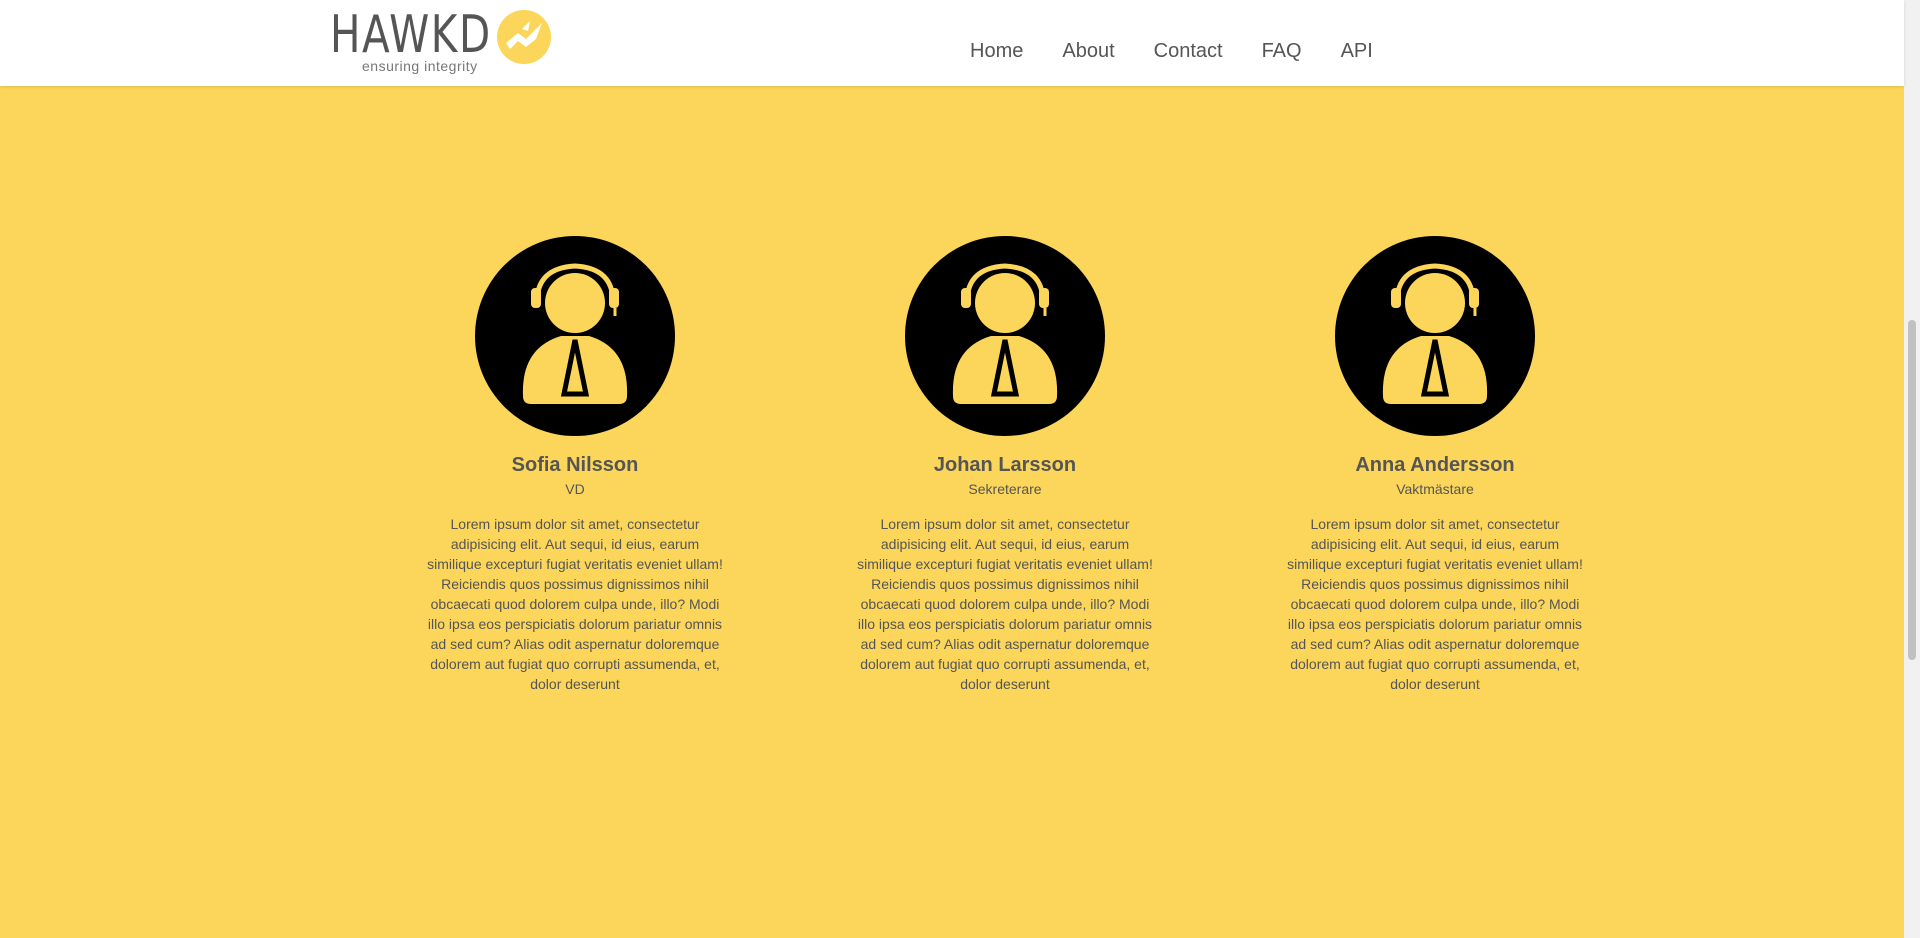 This screenshot has width=1920, height=938. Describe the element at coordinates (411, 35) in the screenshot. I see `logo-name: HAWKD` at that location.